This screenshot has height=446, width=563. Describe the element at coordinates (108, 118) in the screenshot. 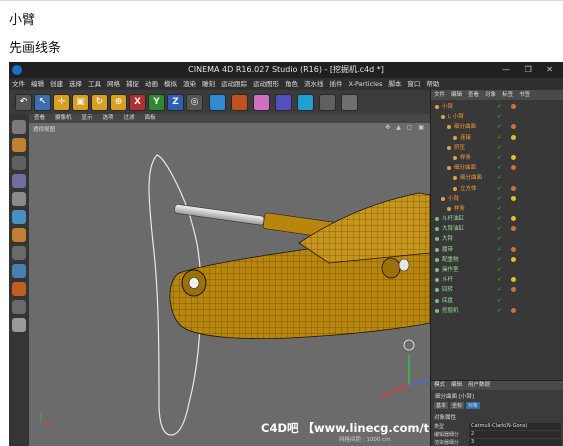

I see `viewport-menu-item: 选项` at that location.